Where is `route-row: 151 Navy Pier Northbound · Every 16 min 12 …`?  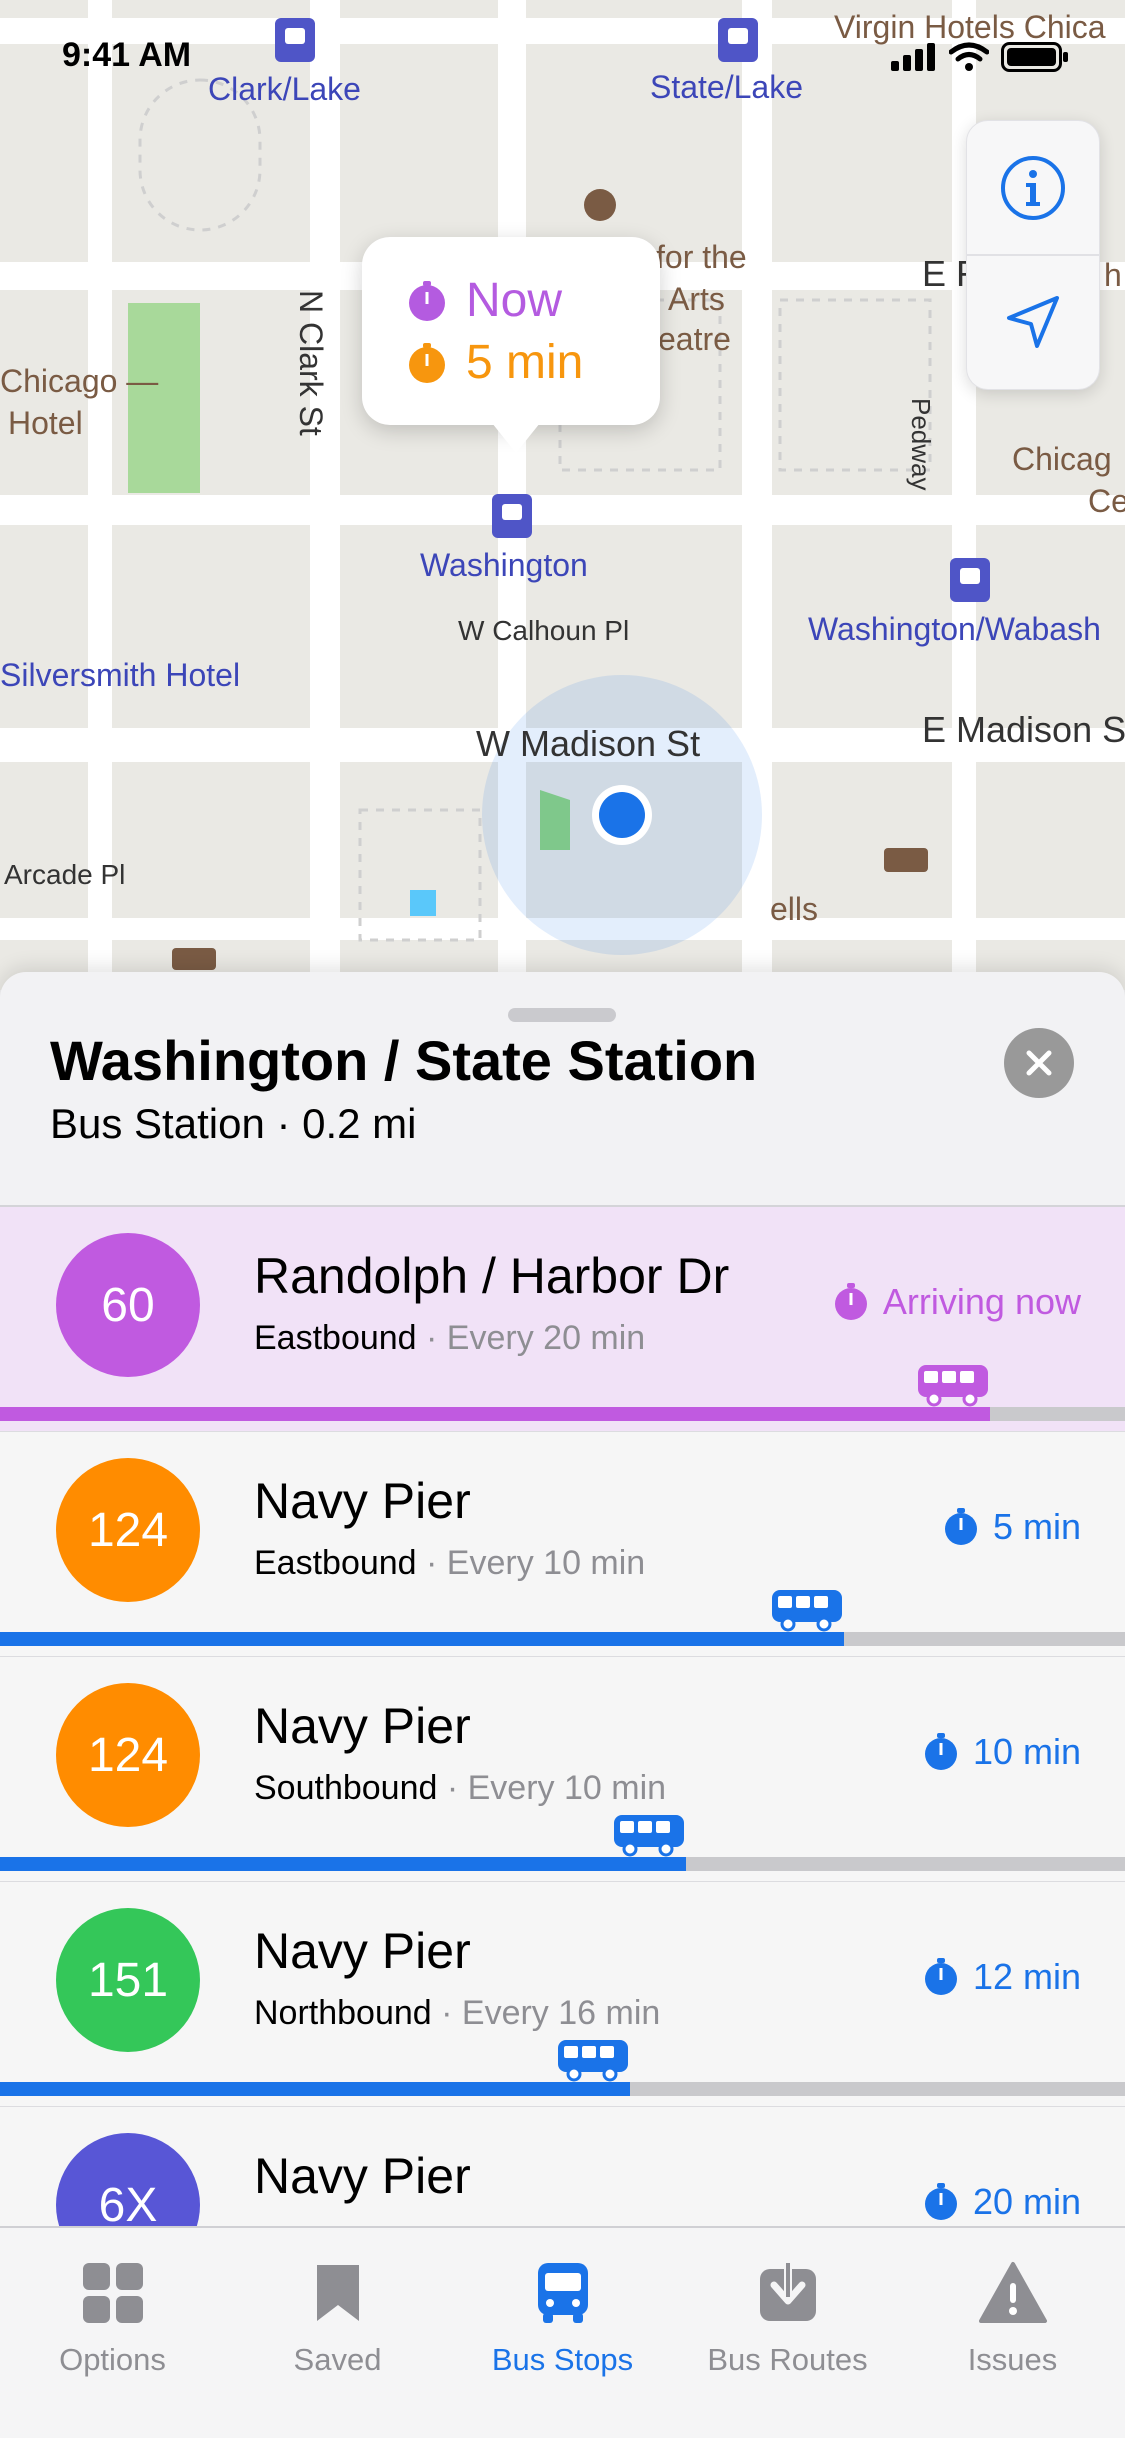
route-row: 151 Navy Pier Northbound · Every 16 min 12 … is located at coordinates (562, 1995).